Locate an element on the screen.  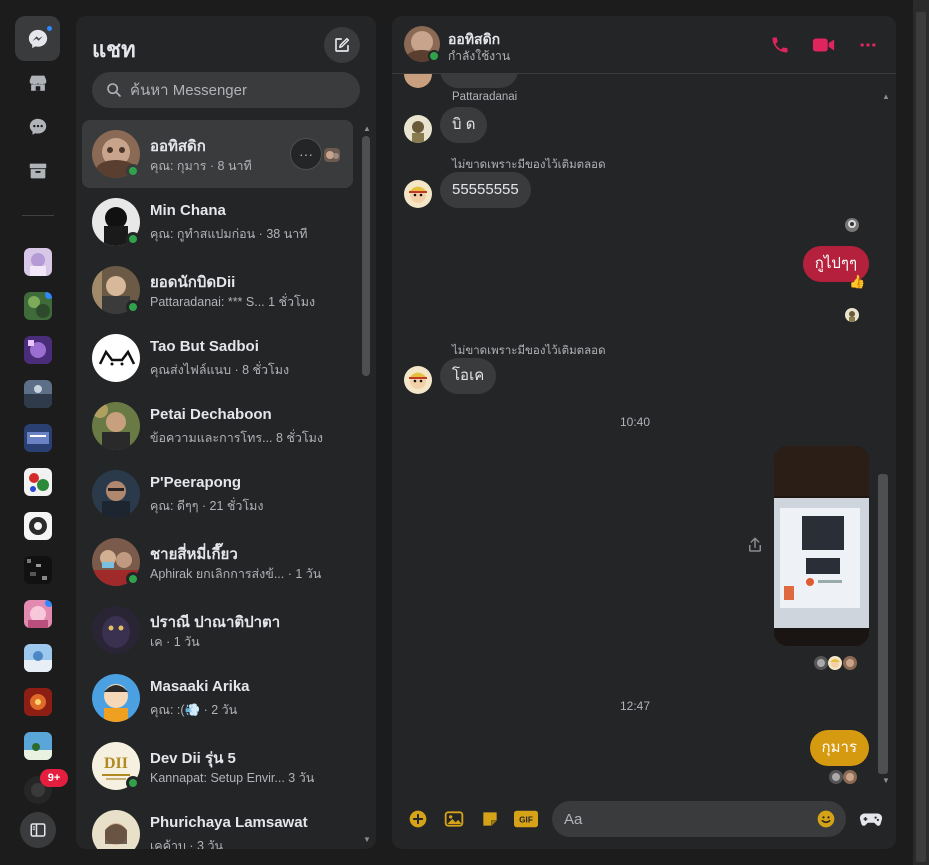
more-options-icon is located at coordinates (868, 45).